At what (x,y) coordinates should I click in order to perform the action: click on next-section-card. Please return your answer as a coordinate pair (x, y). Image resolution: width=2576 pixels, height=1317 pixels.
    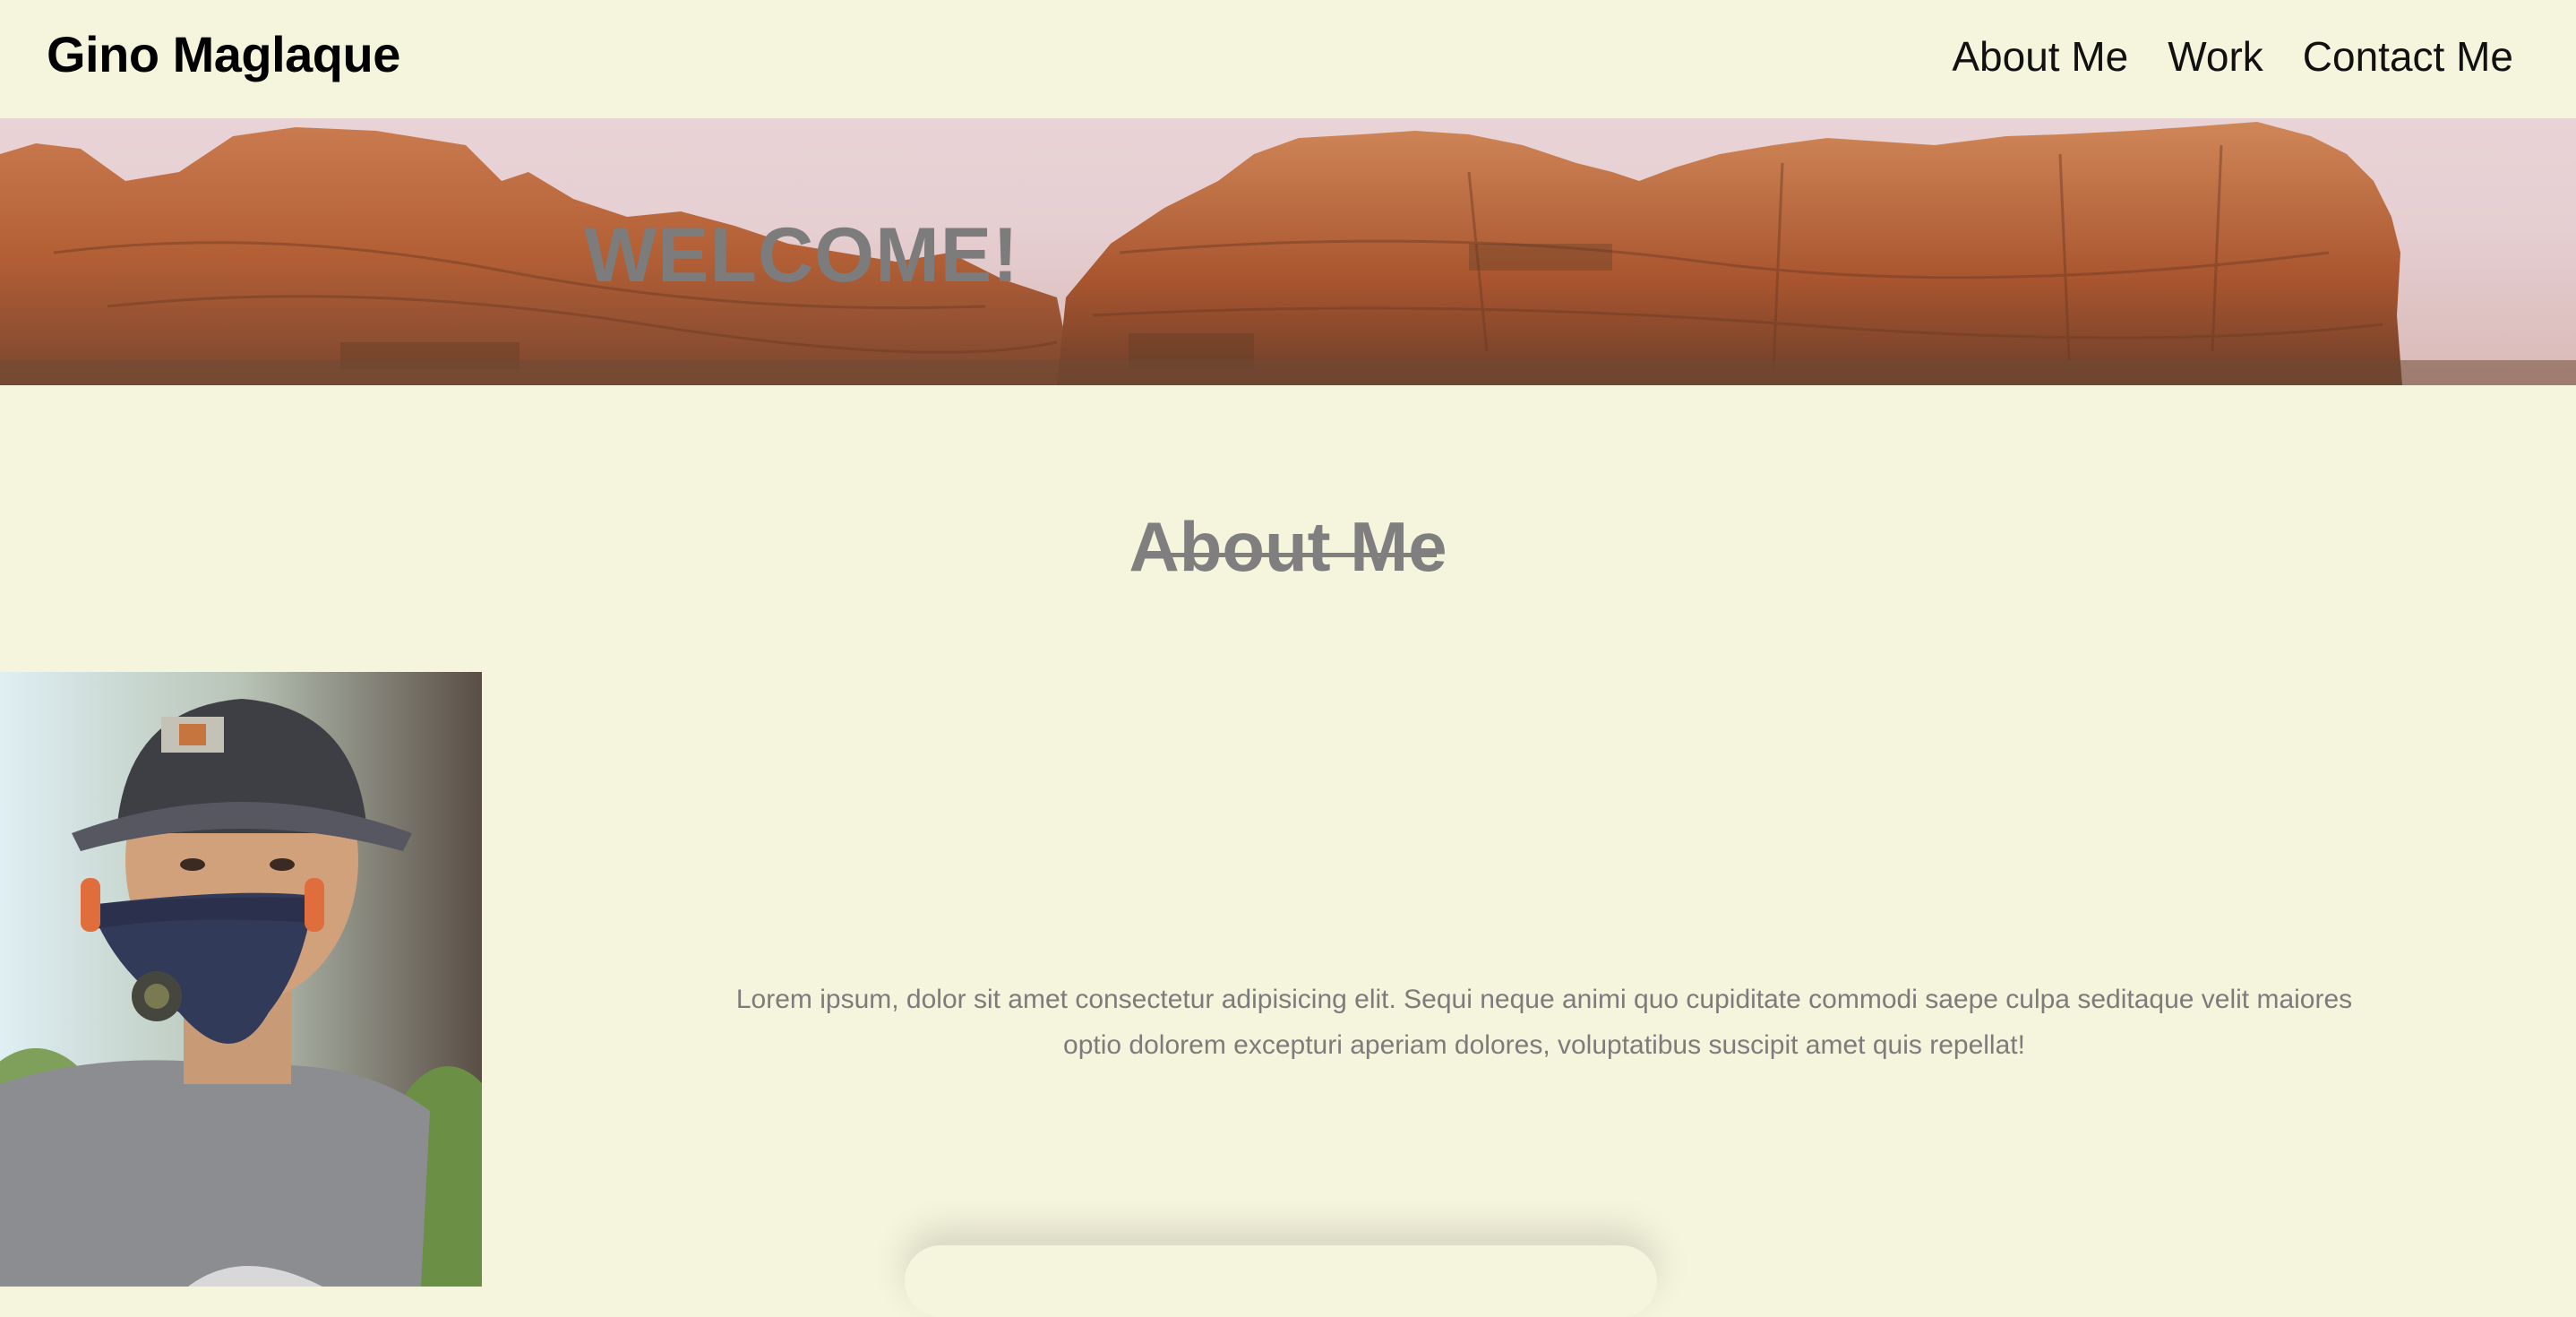
    Looking at the image, I should click on (1281, 1281).